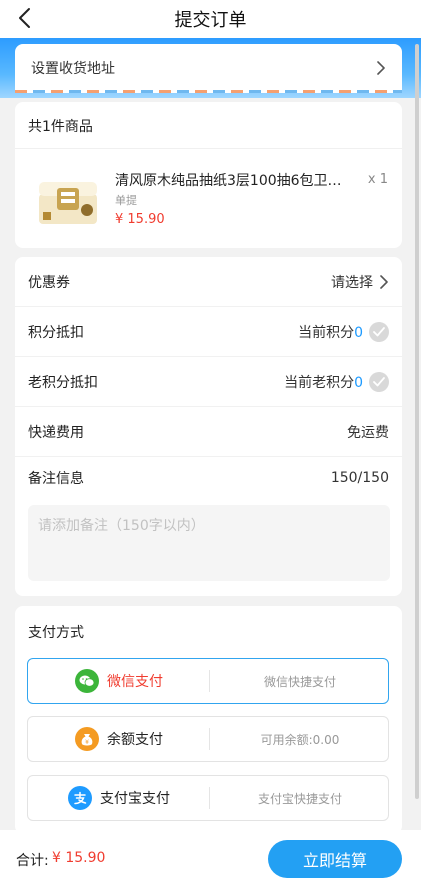 Image resolution: width=421 pixels, height=883 pixels. I want to click on page-title: 提交订单, so click(210, 20).